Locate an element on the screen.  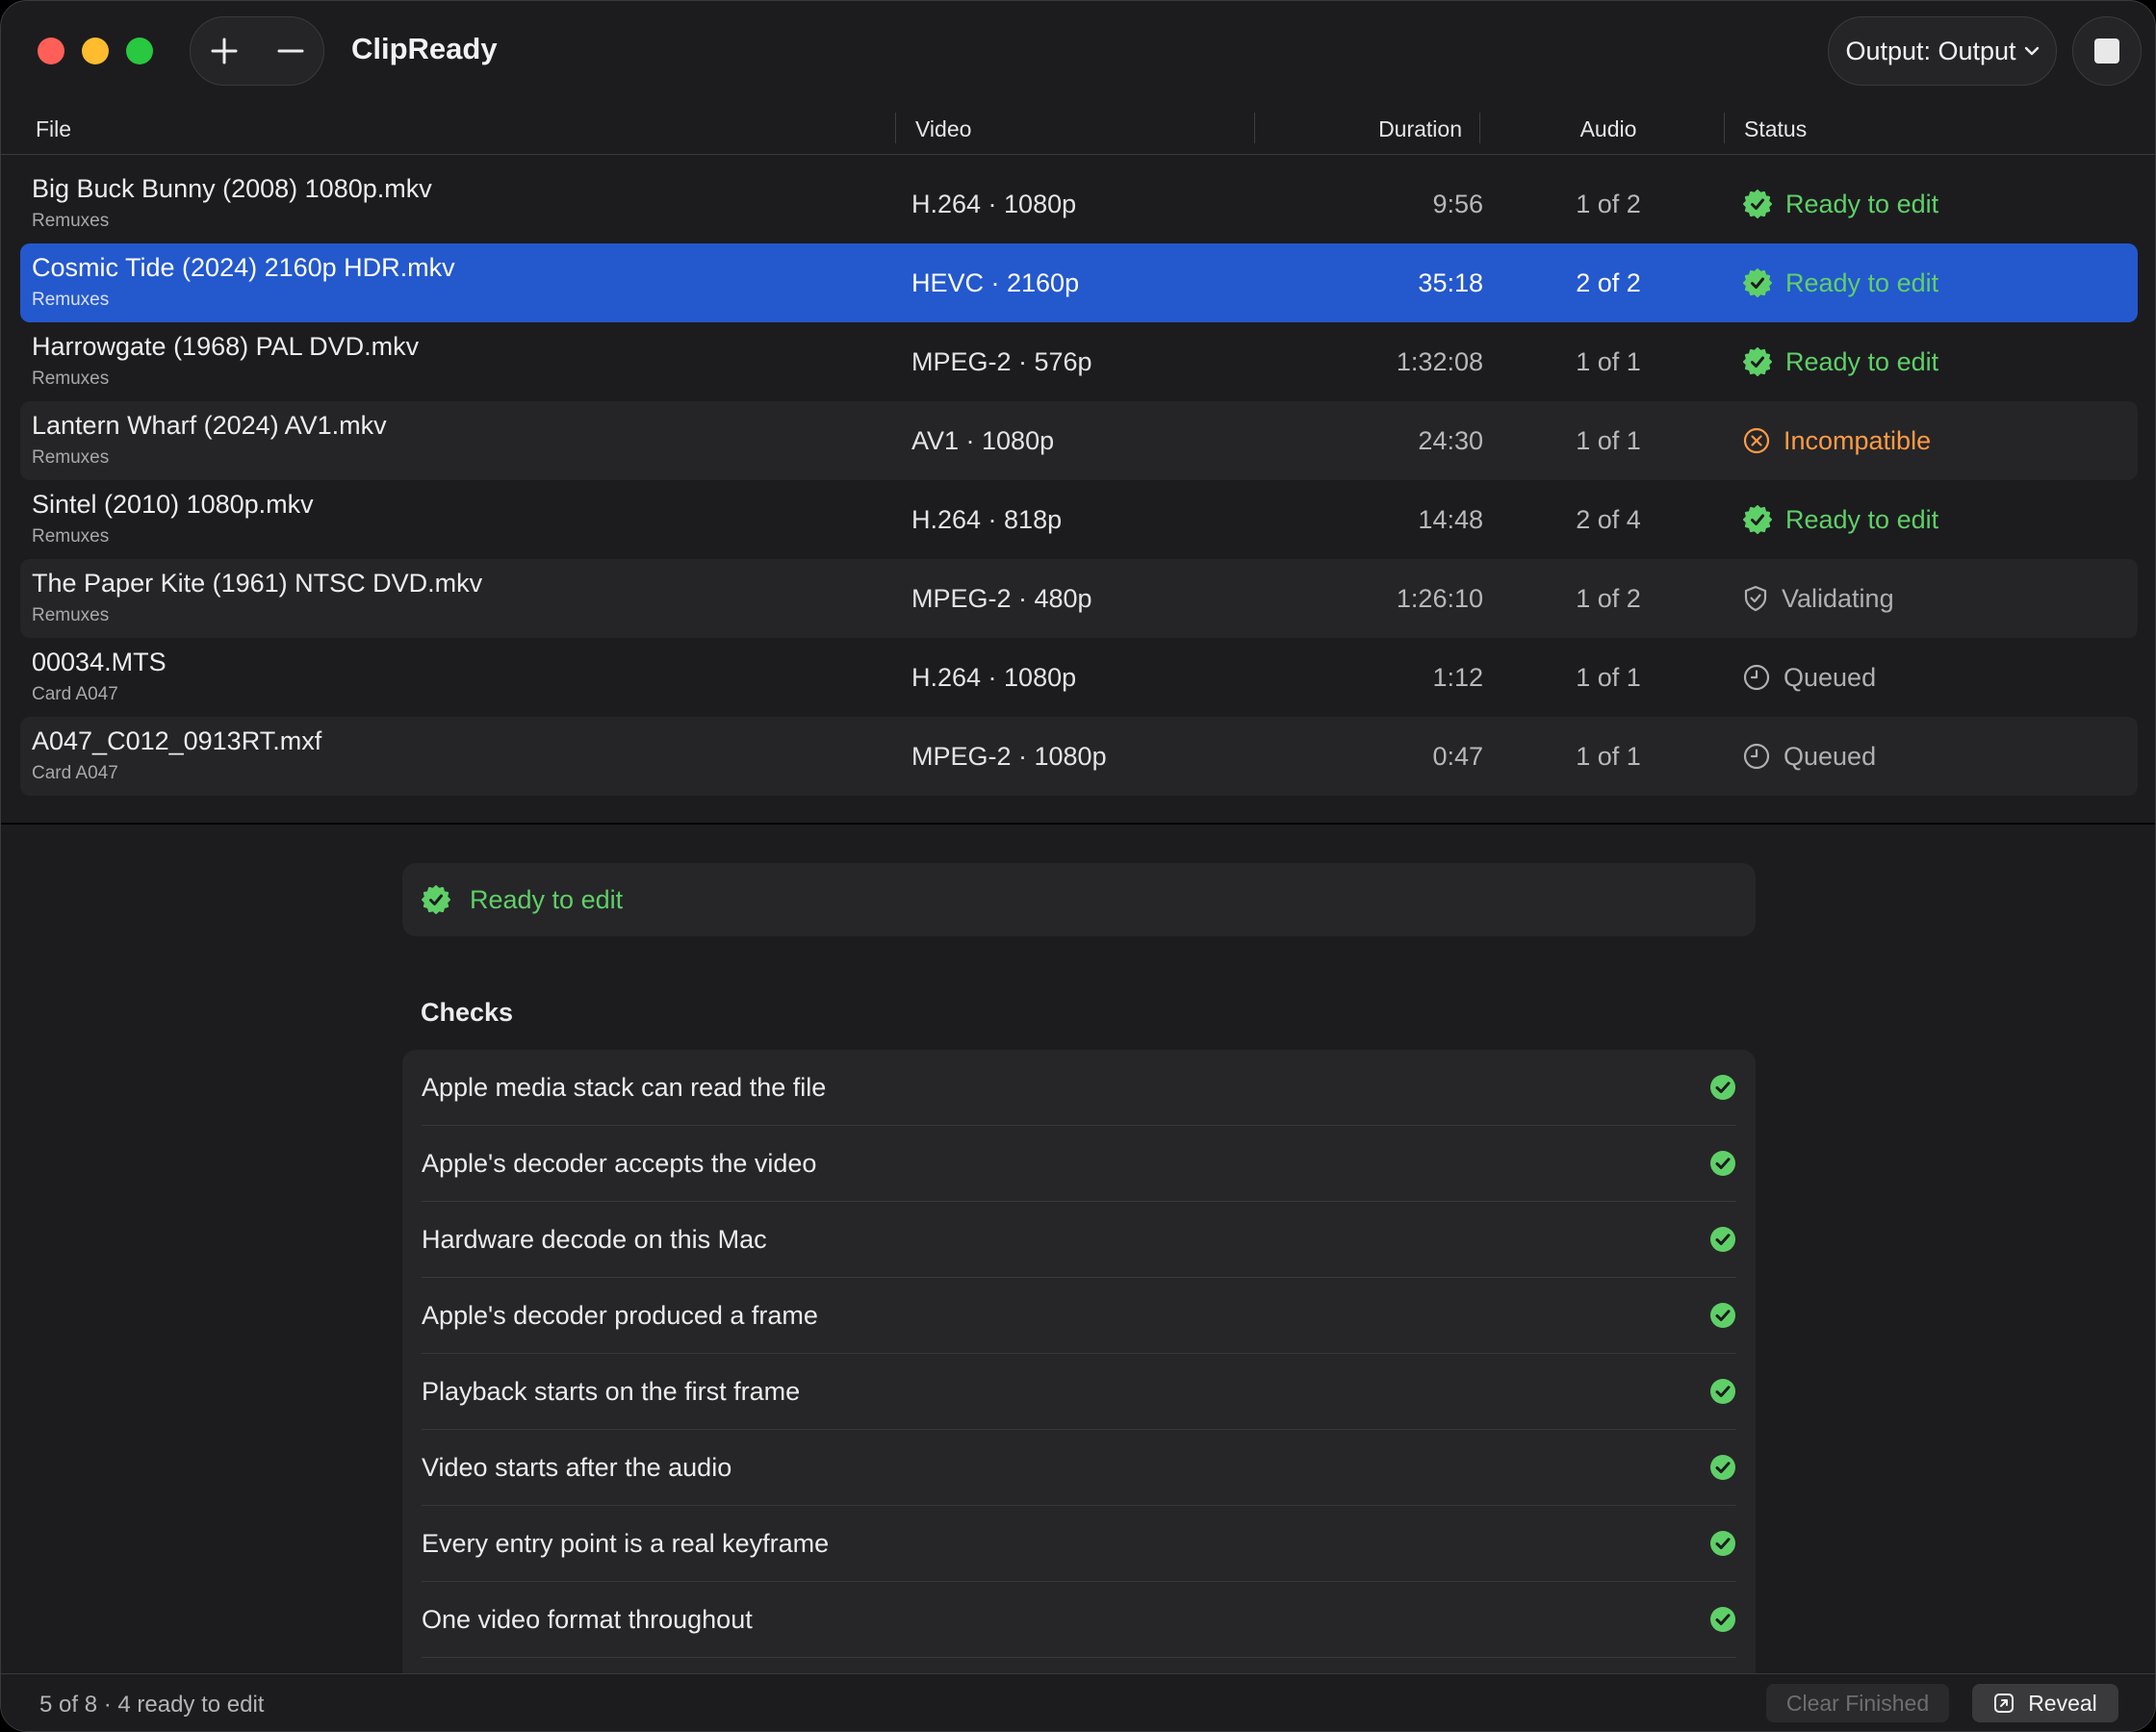
file-name: Big Buck Bunny (2008) 1080p.mkv is located at coordinates (232, 188).